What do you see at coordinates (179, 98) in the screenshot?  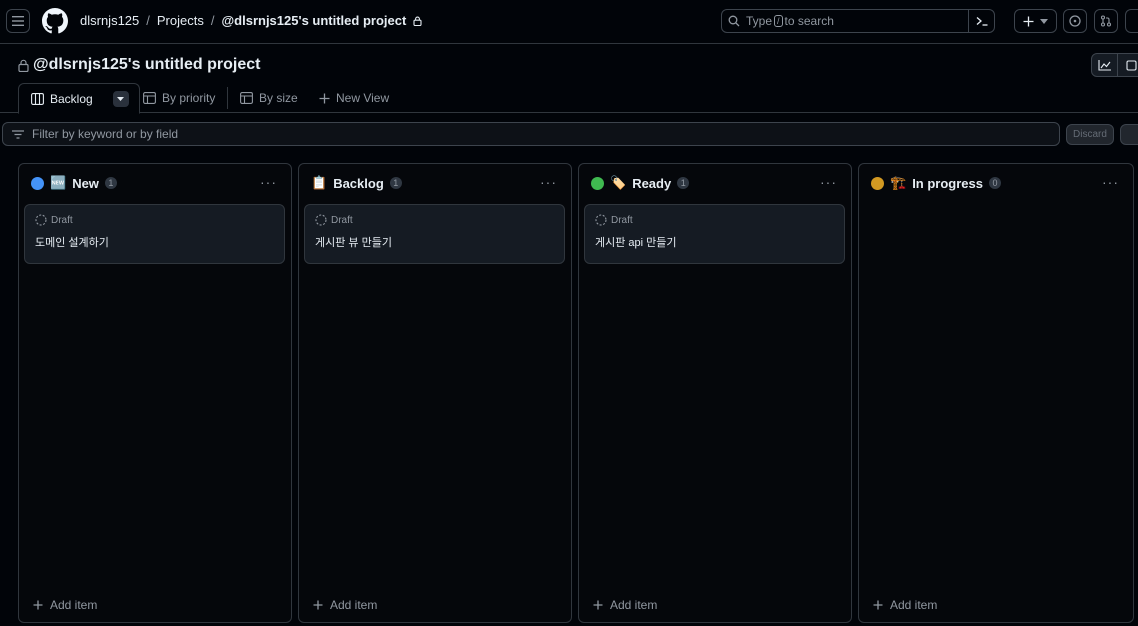 I see `tab-by-priority: By priority` at bounding box center [179, 98].